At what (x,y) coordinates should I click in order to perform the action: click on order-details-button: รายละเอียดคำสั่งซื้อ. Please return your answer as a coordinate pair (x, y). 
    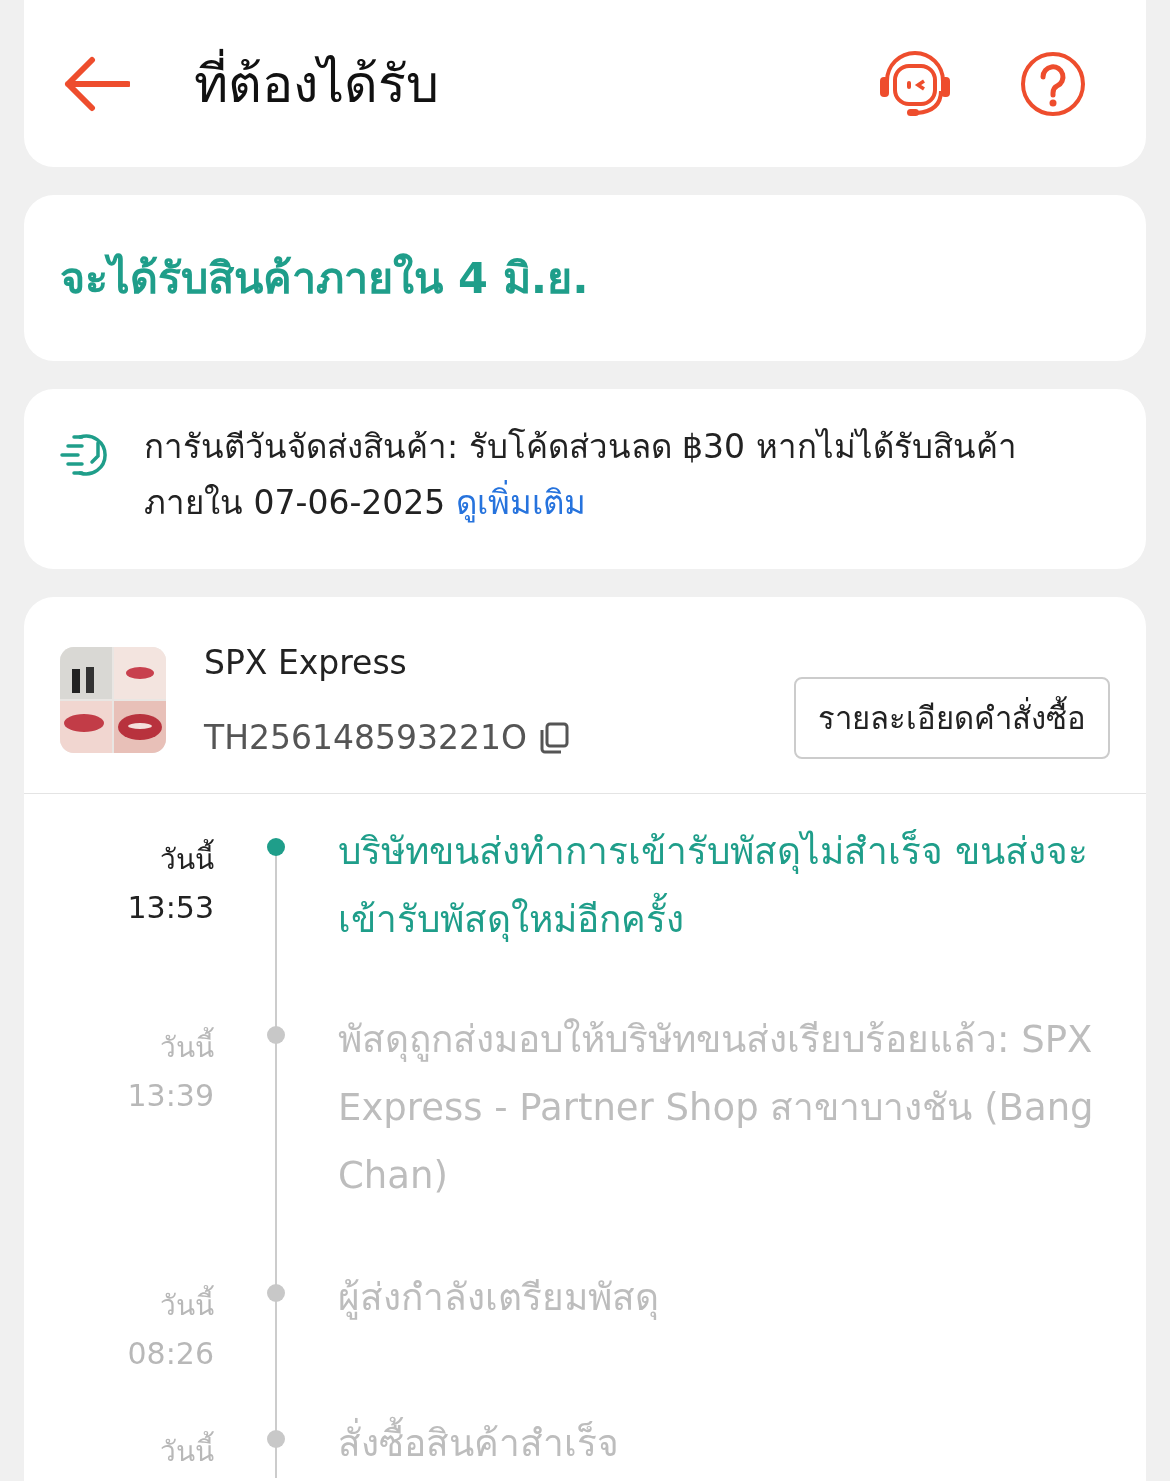
    Looking at the image, I should click on (952, 718).